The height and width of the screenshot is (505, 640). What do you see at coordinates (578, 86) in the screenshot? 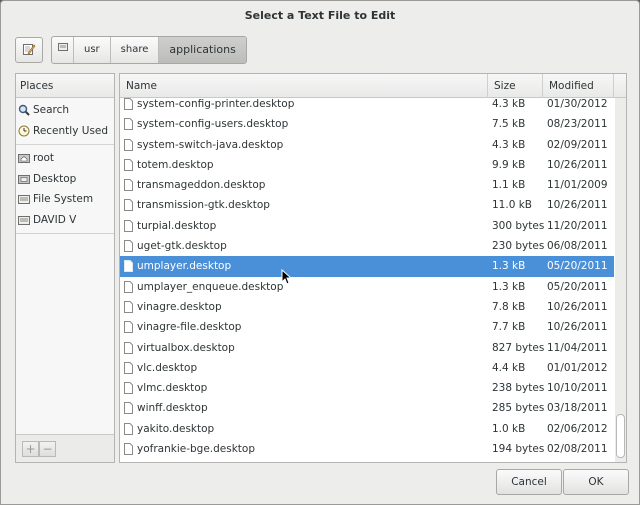
I see `column-modified: Modified` at bounding box center [578, 86].